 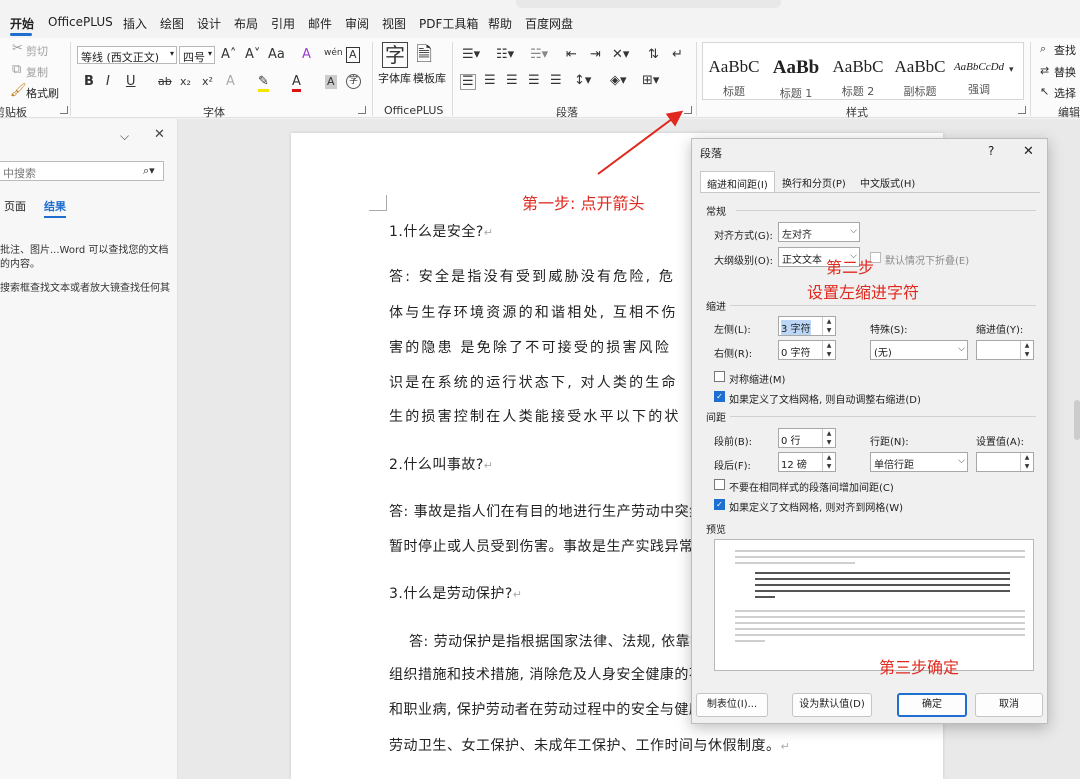 What do you see at coordinates (927, 261) in the screenshot?
I see `collapse-label: 默认情况下折叠(E)` at bounding box center [927, 261].